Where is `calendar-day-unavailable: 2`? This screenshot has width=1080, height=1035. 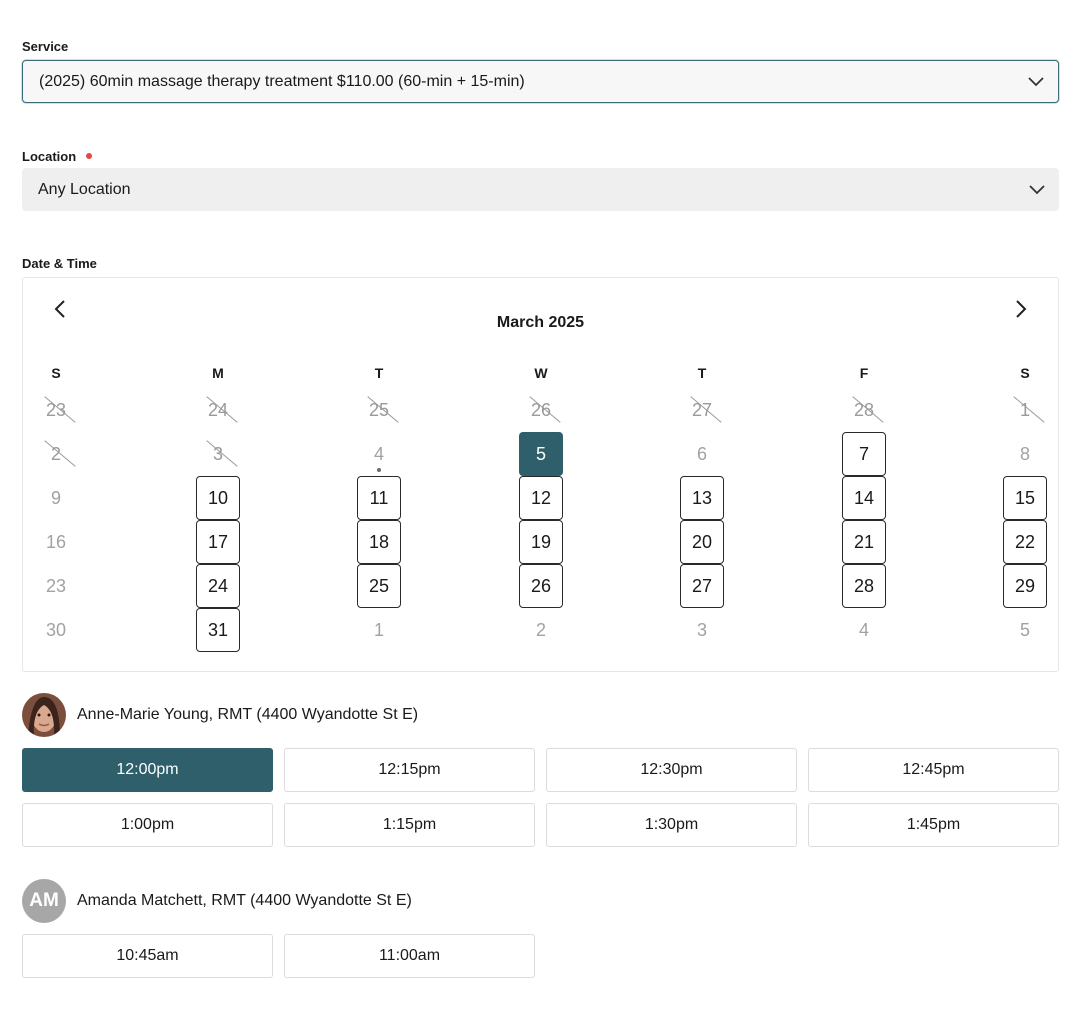 calendar-day-unavailable: 2 is located at coordinates (56, 454).